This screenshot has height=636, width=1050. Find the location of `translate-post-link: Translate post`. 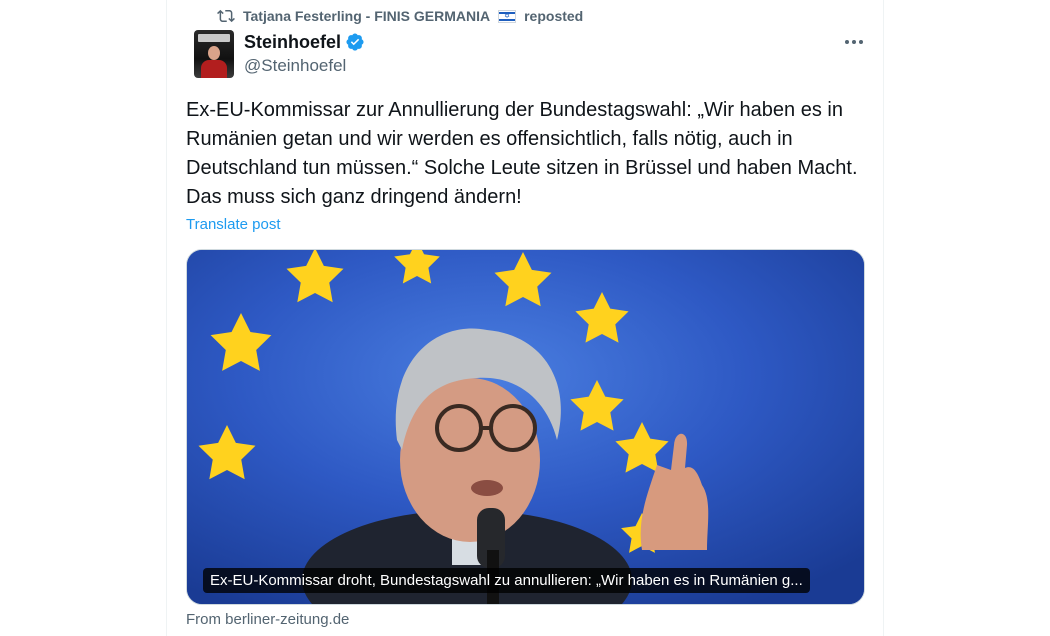

translate-post-link: Translate post is located at coordinates (233, 224).